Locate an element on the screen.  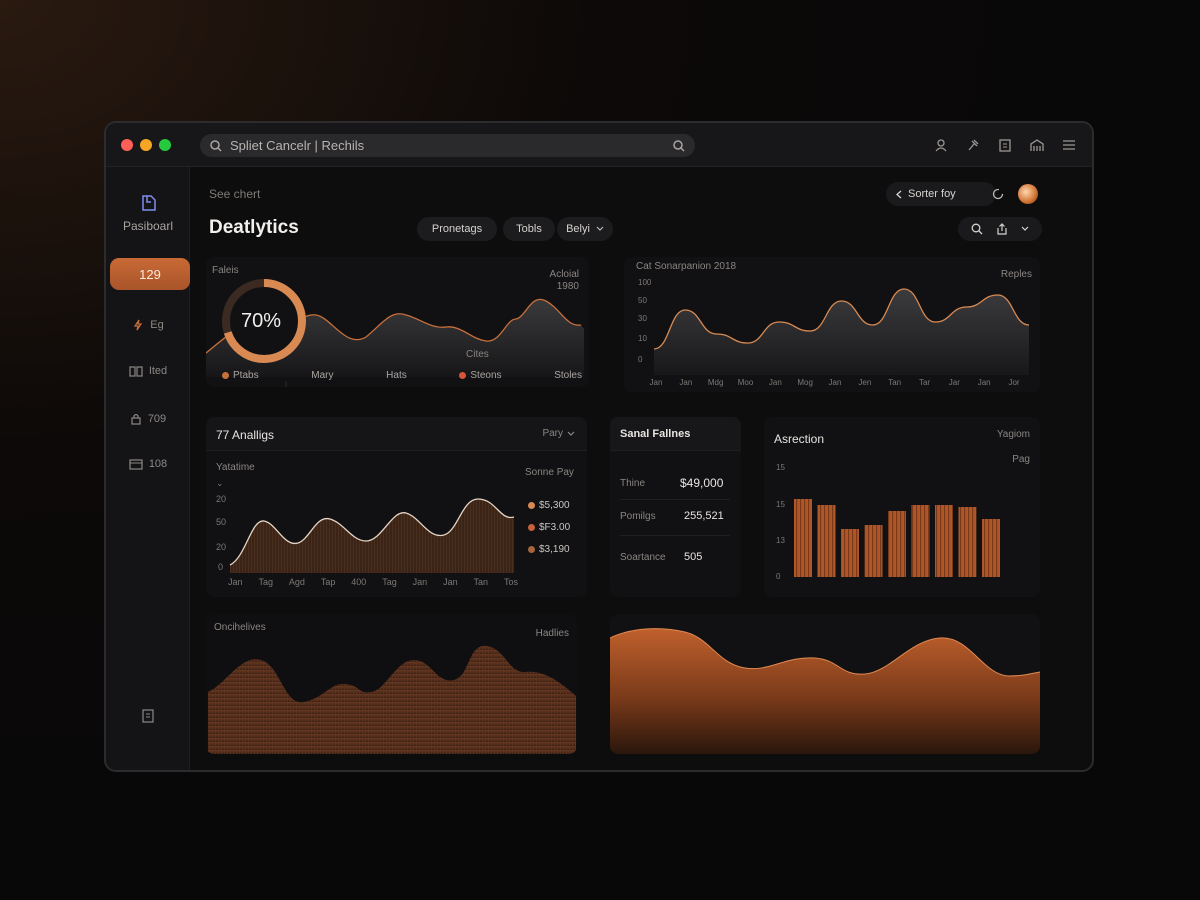
sidebar-item-1: Eg is located at coordinates (148, 325).